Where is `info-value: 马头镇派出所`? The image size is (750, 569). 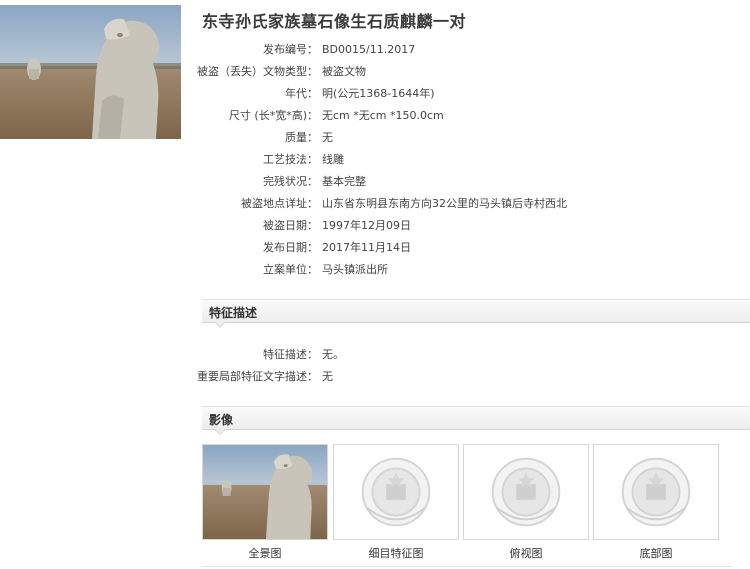
info-value: 马头镇派出所 is located at coordinates (355, 269).